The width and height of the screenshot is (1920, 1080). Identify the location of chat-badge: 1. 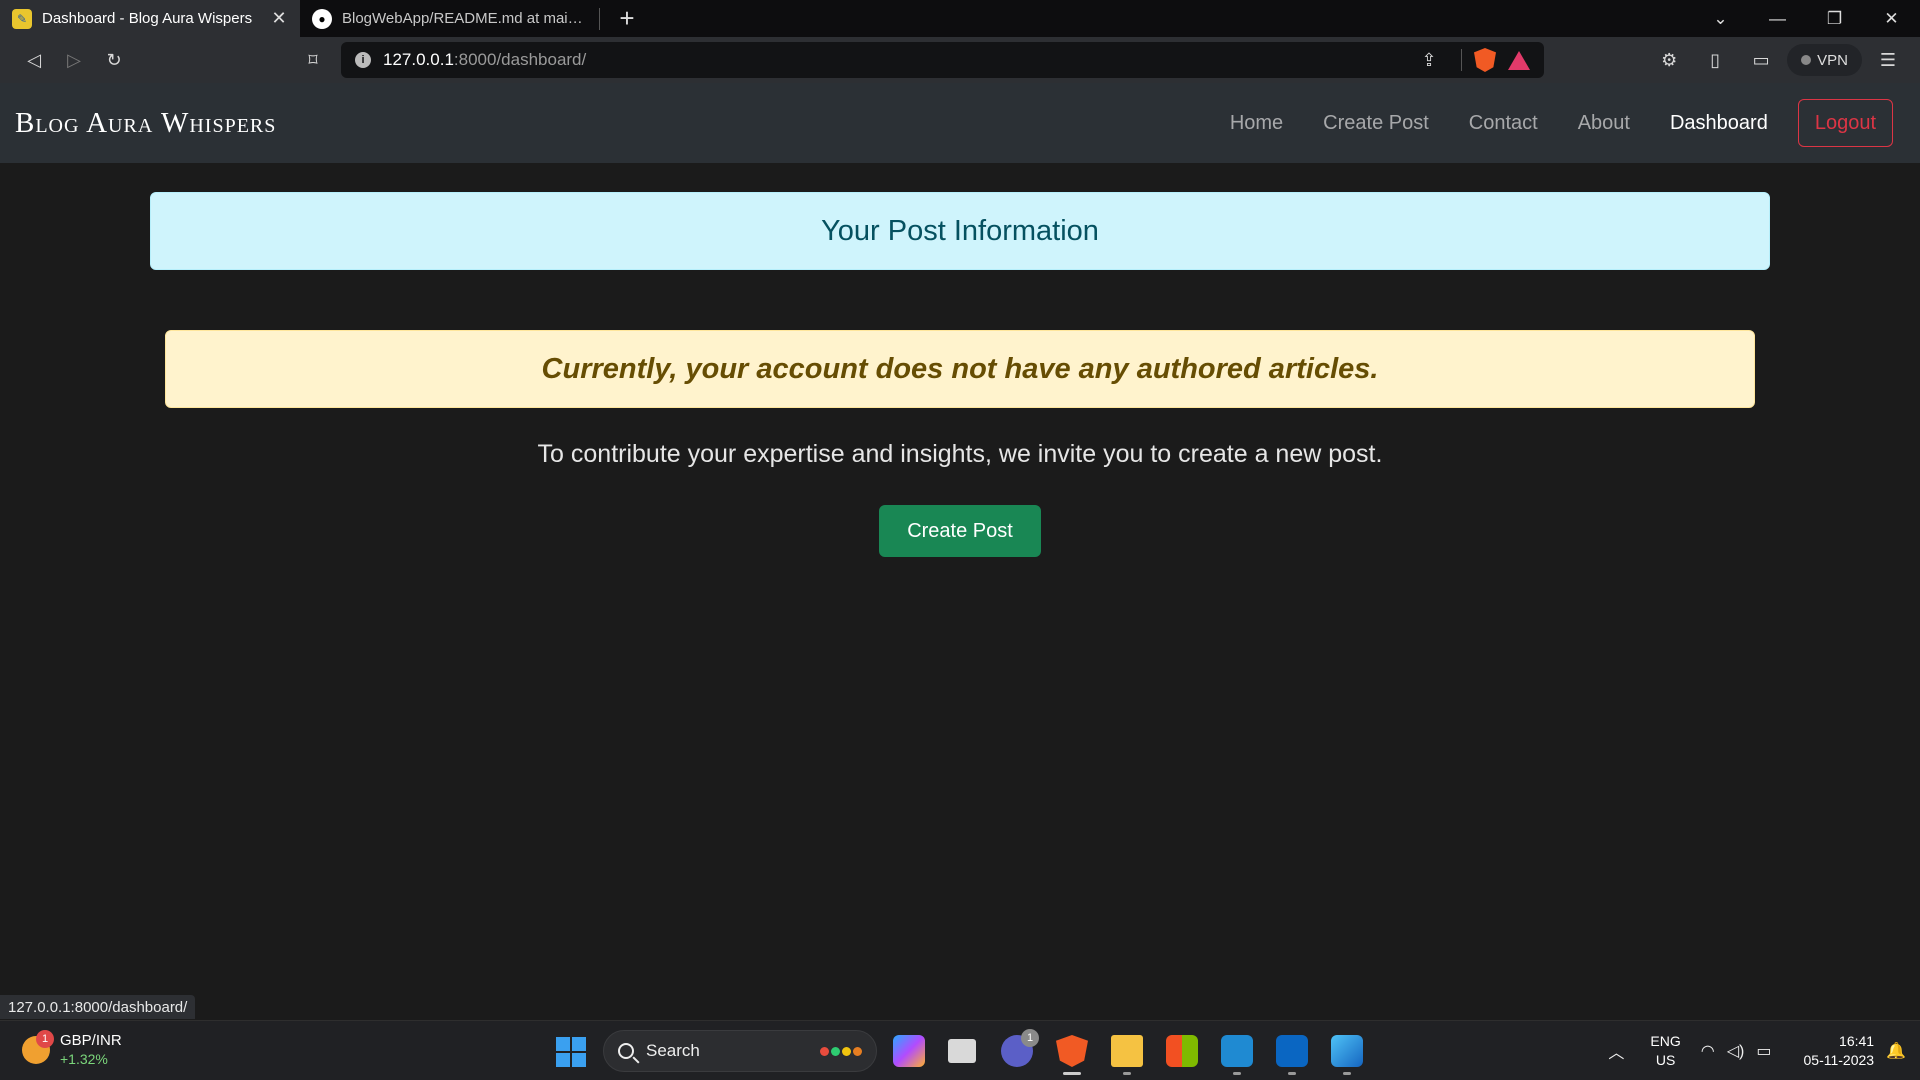
(1030, 1038).